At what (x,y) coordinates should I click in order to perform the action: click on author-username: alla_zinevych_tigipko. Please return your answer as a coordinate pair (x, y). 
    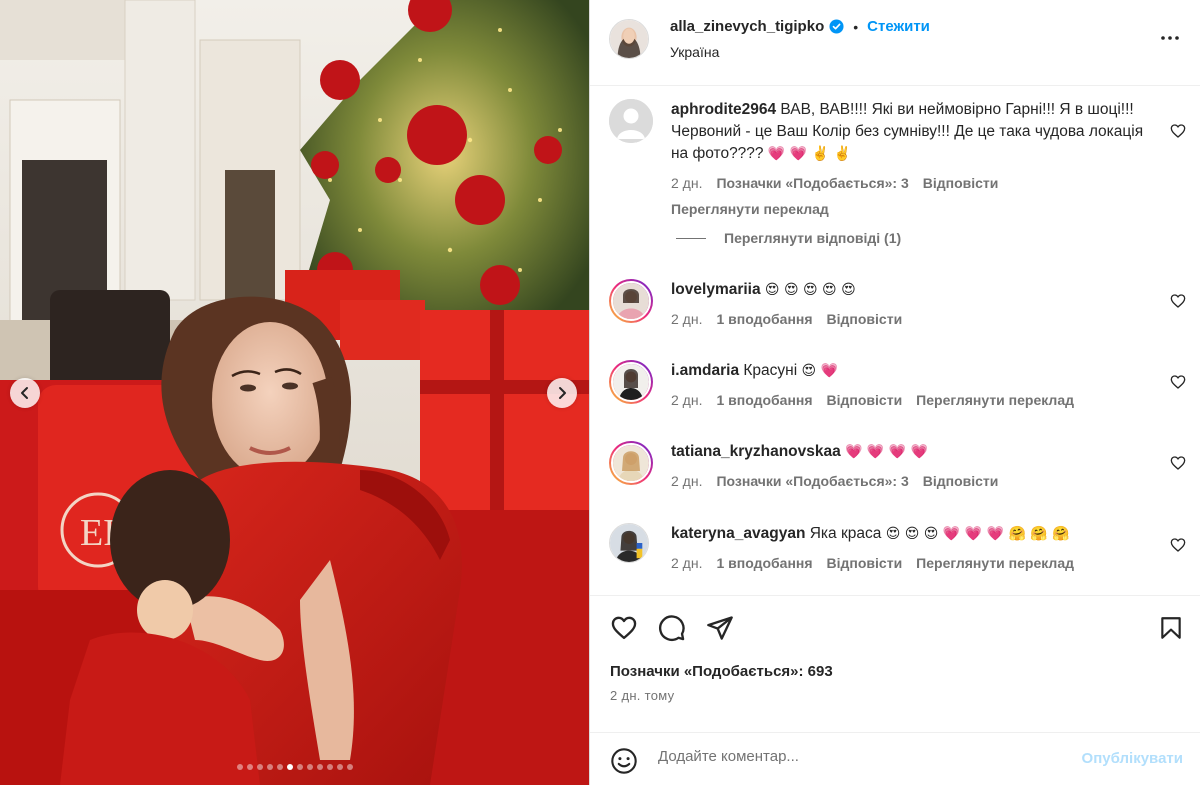
    Looking at the image, I should click on (747, 26).